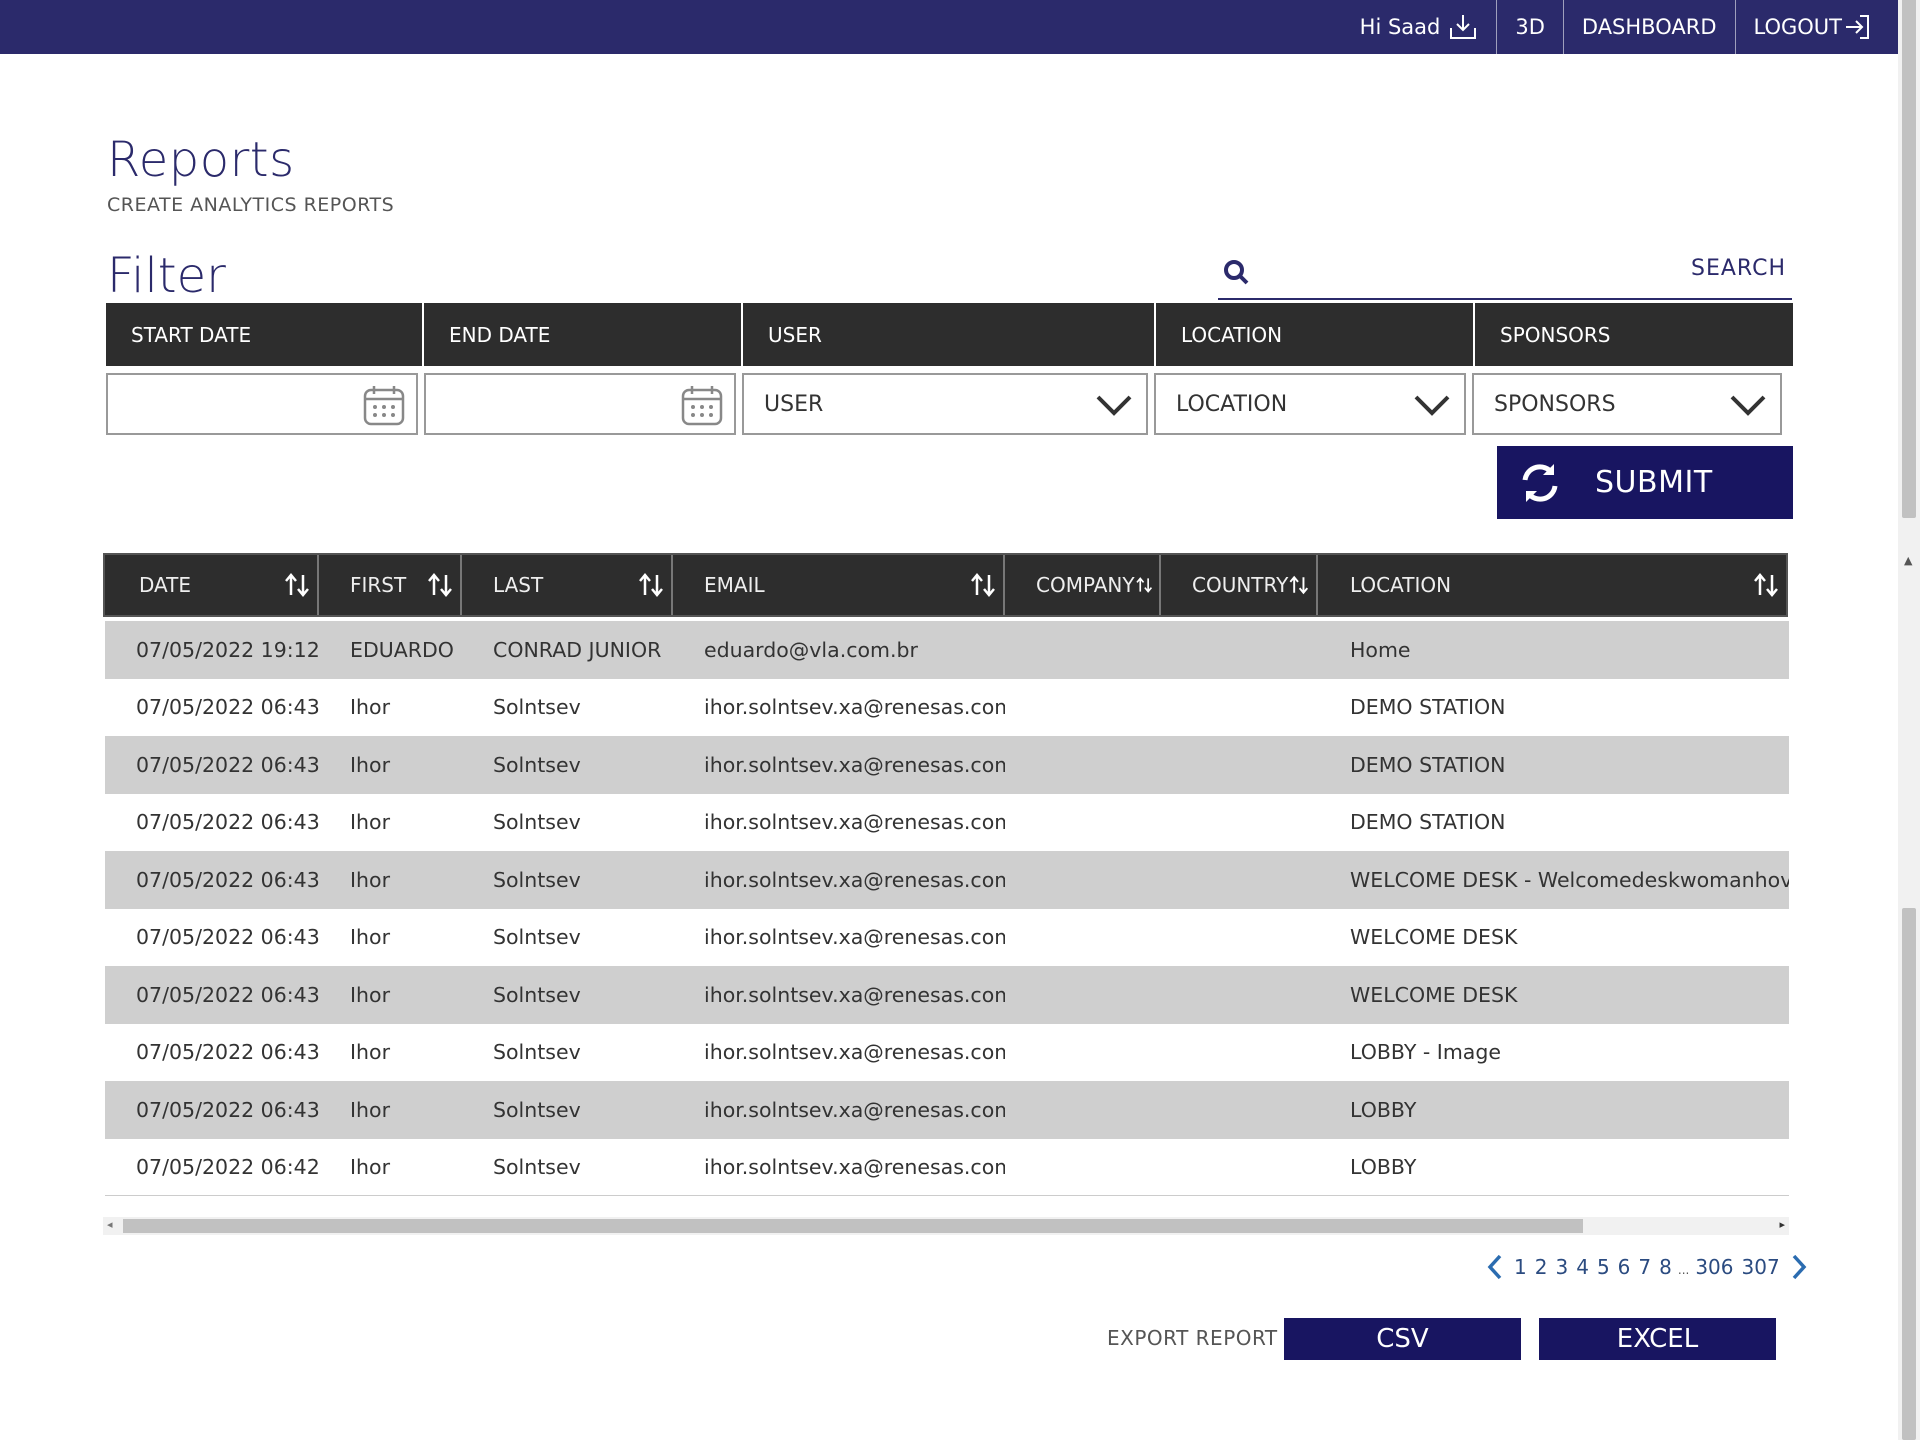 This screenshot has width=1920, height=1440. I want to click on filter-col-location: LOCATION, so click(1315, 334).